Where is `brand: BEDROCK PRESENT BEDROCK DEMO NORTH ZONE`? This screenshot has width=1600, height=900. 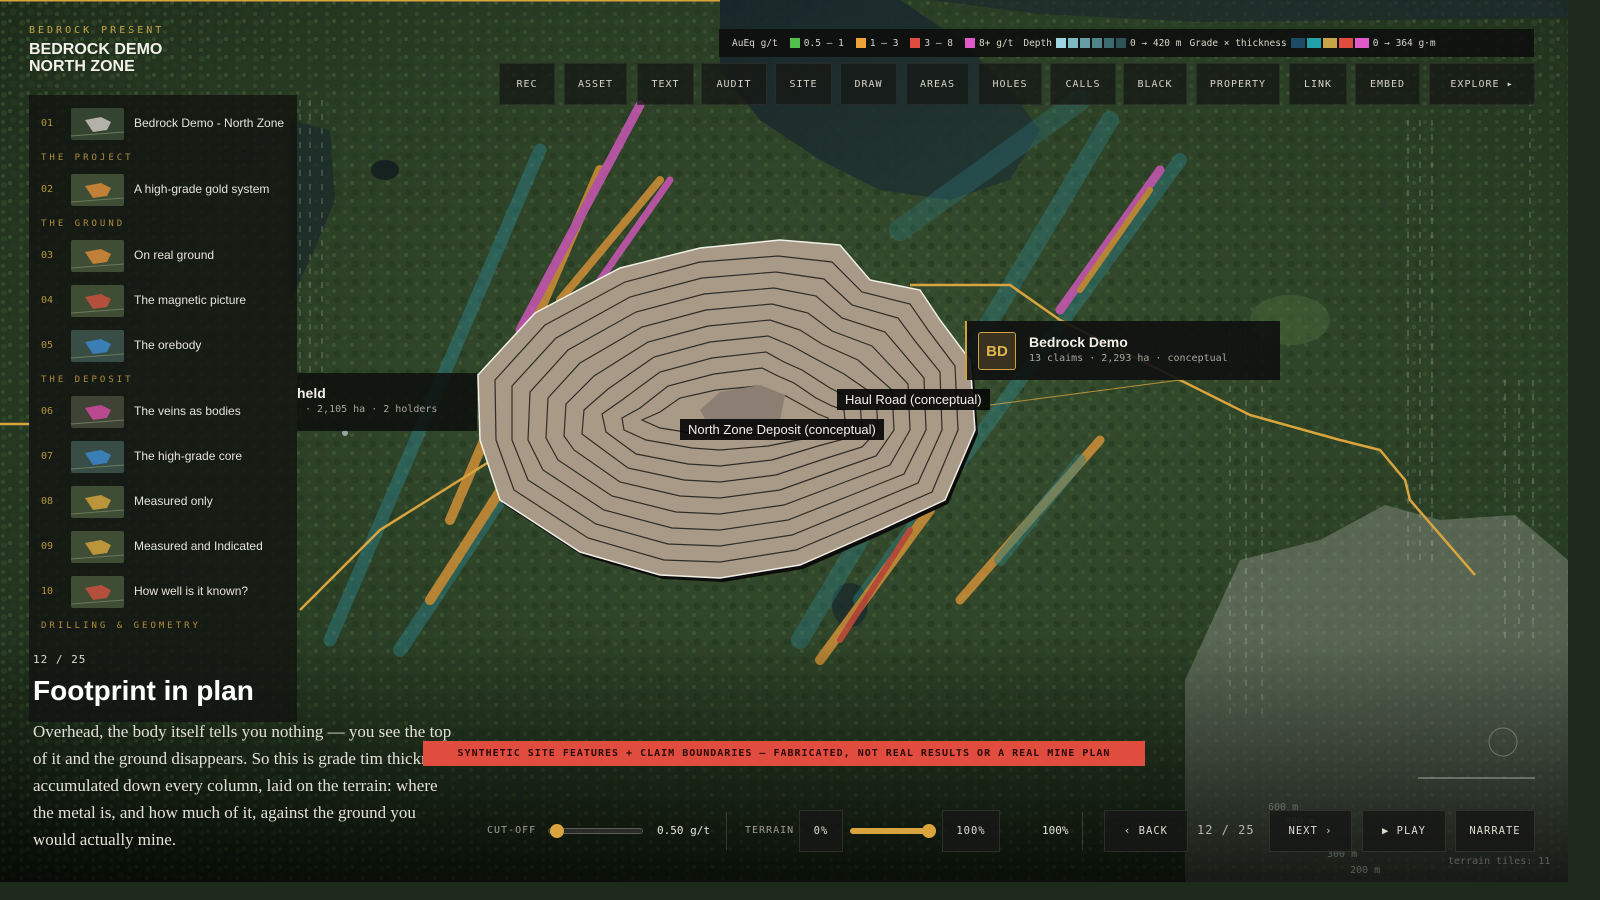
brand: BEDROCK PRESENT BEDROCK DEMO NORTH ZONE is located at coordinates (96, 50).